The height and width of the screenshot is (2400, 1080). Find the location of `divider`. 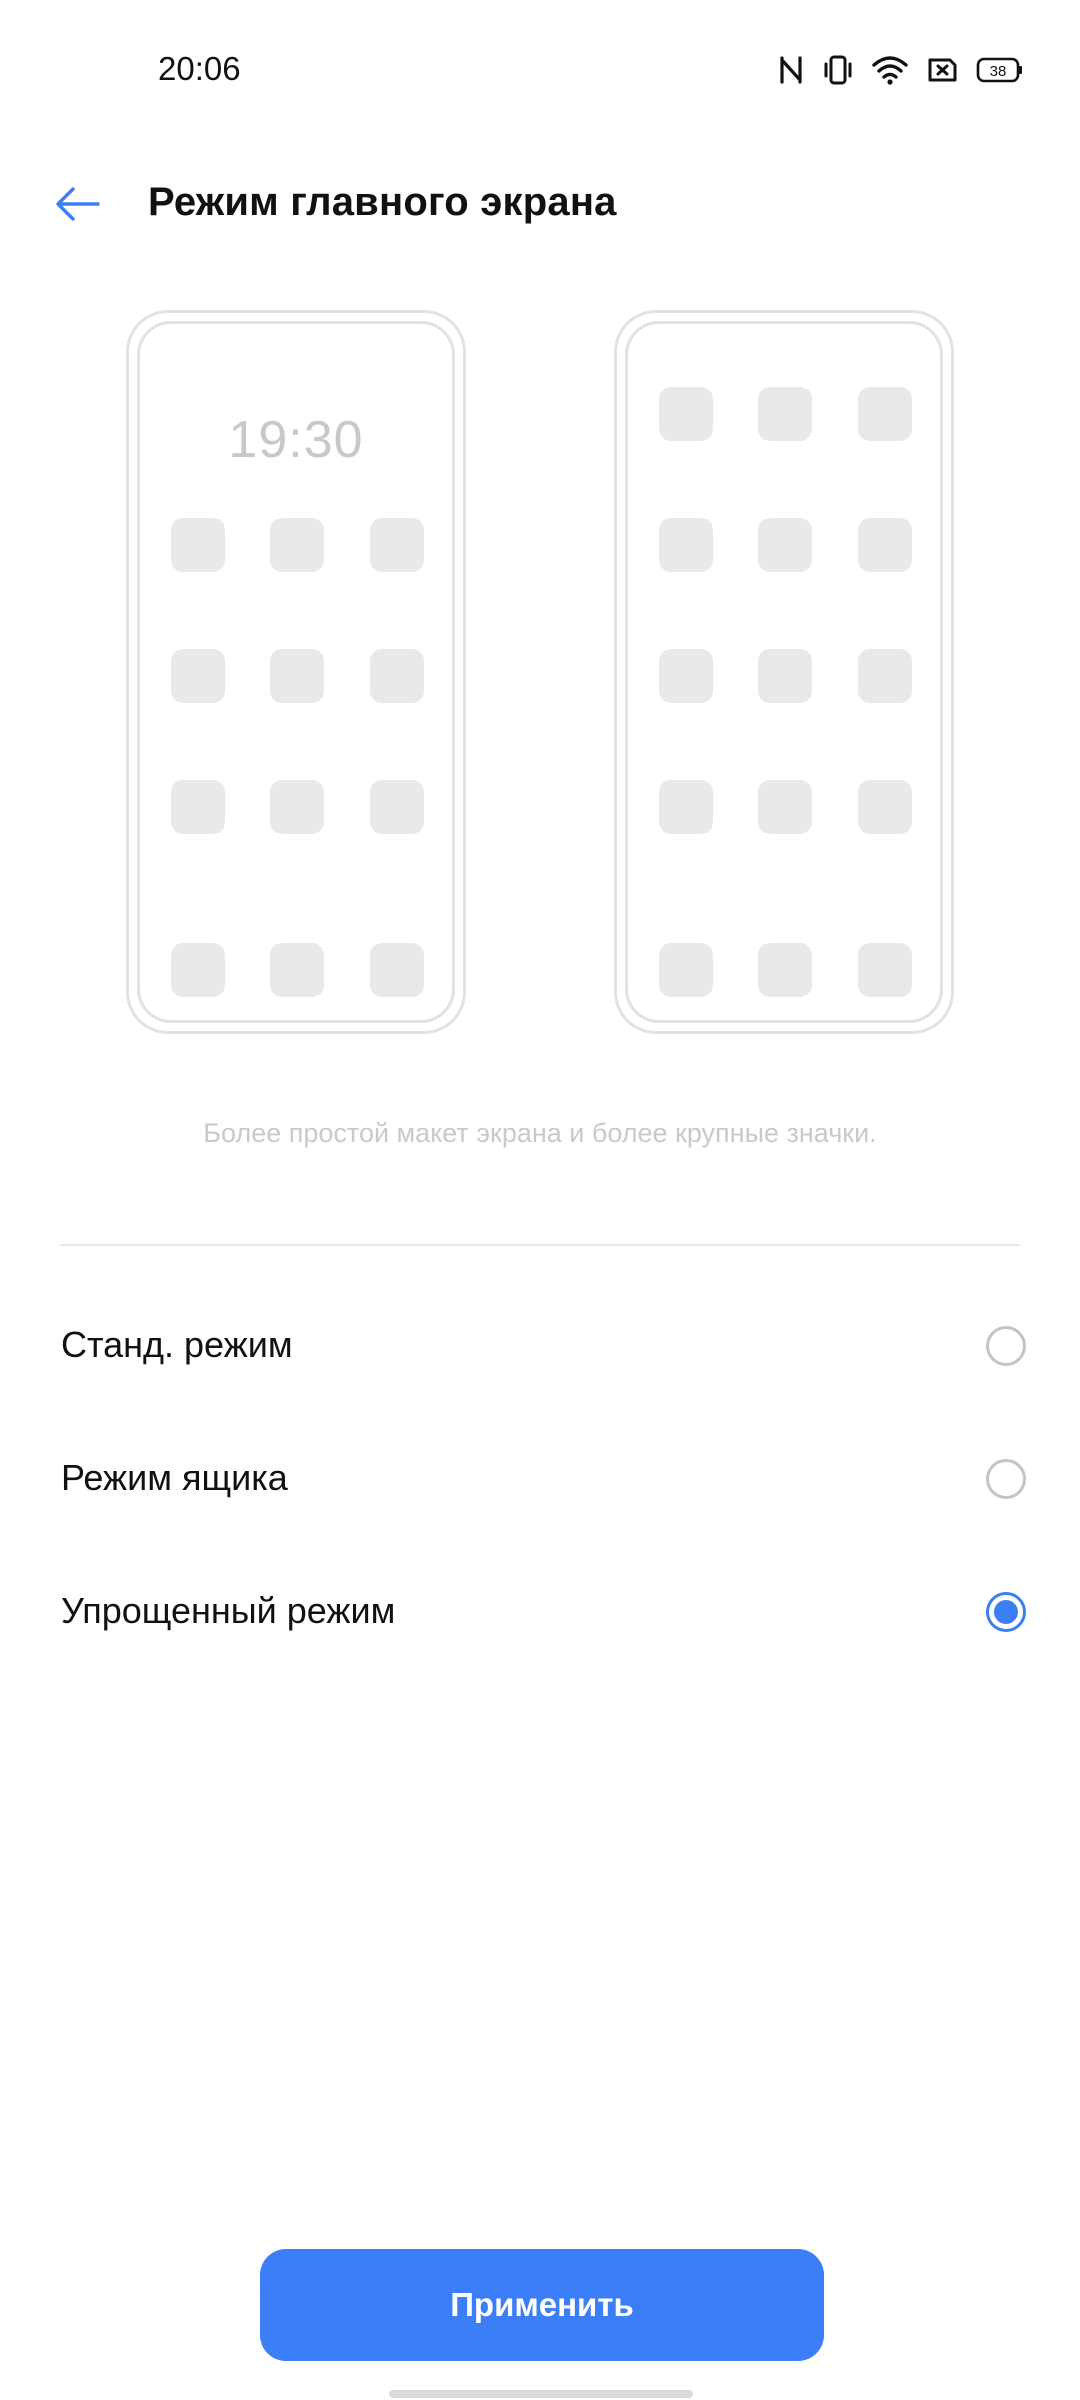

divider is located at coordinates (540, 1245).